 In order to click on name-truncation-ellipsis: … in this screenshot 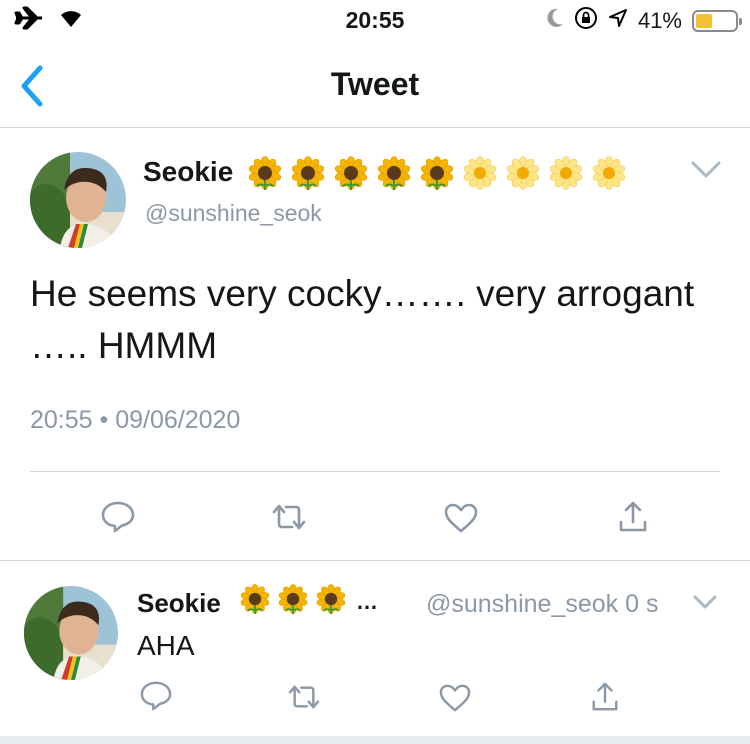, I will do `click(367, 601)`.